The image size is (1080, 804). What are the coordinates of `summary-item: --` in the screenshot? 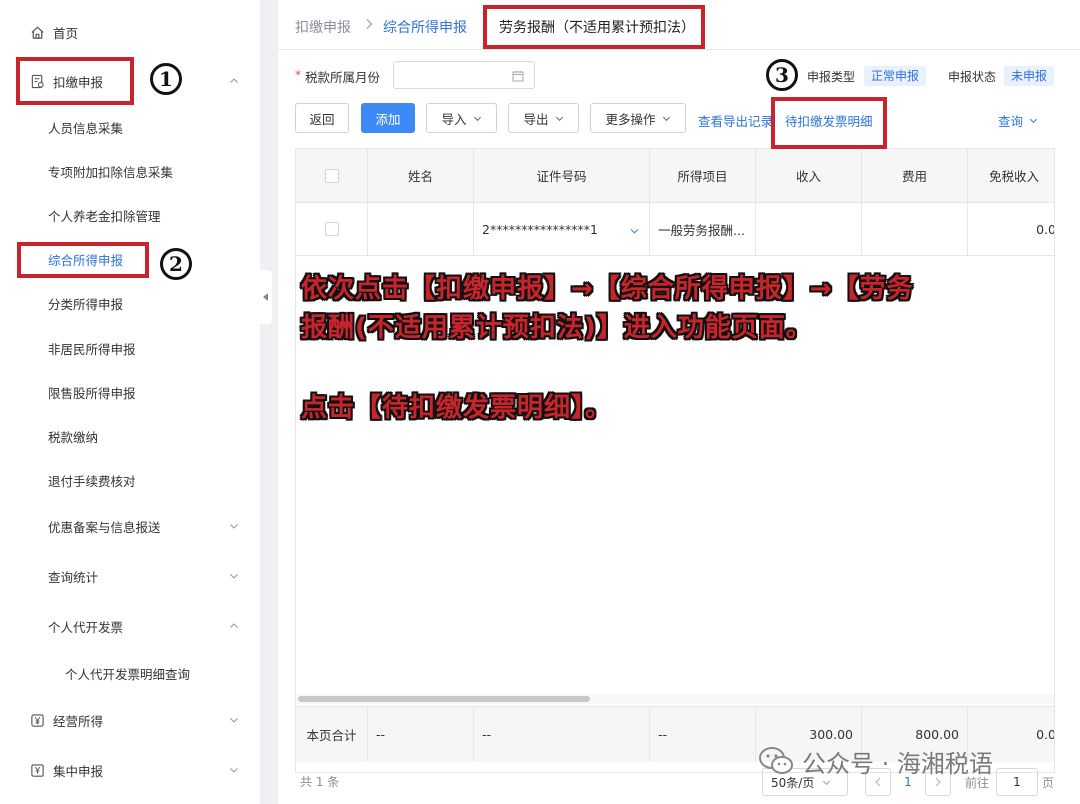 It's located at (703, 734).